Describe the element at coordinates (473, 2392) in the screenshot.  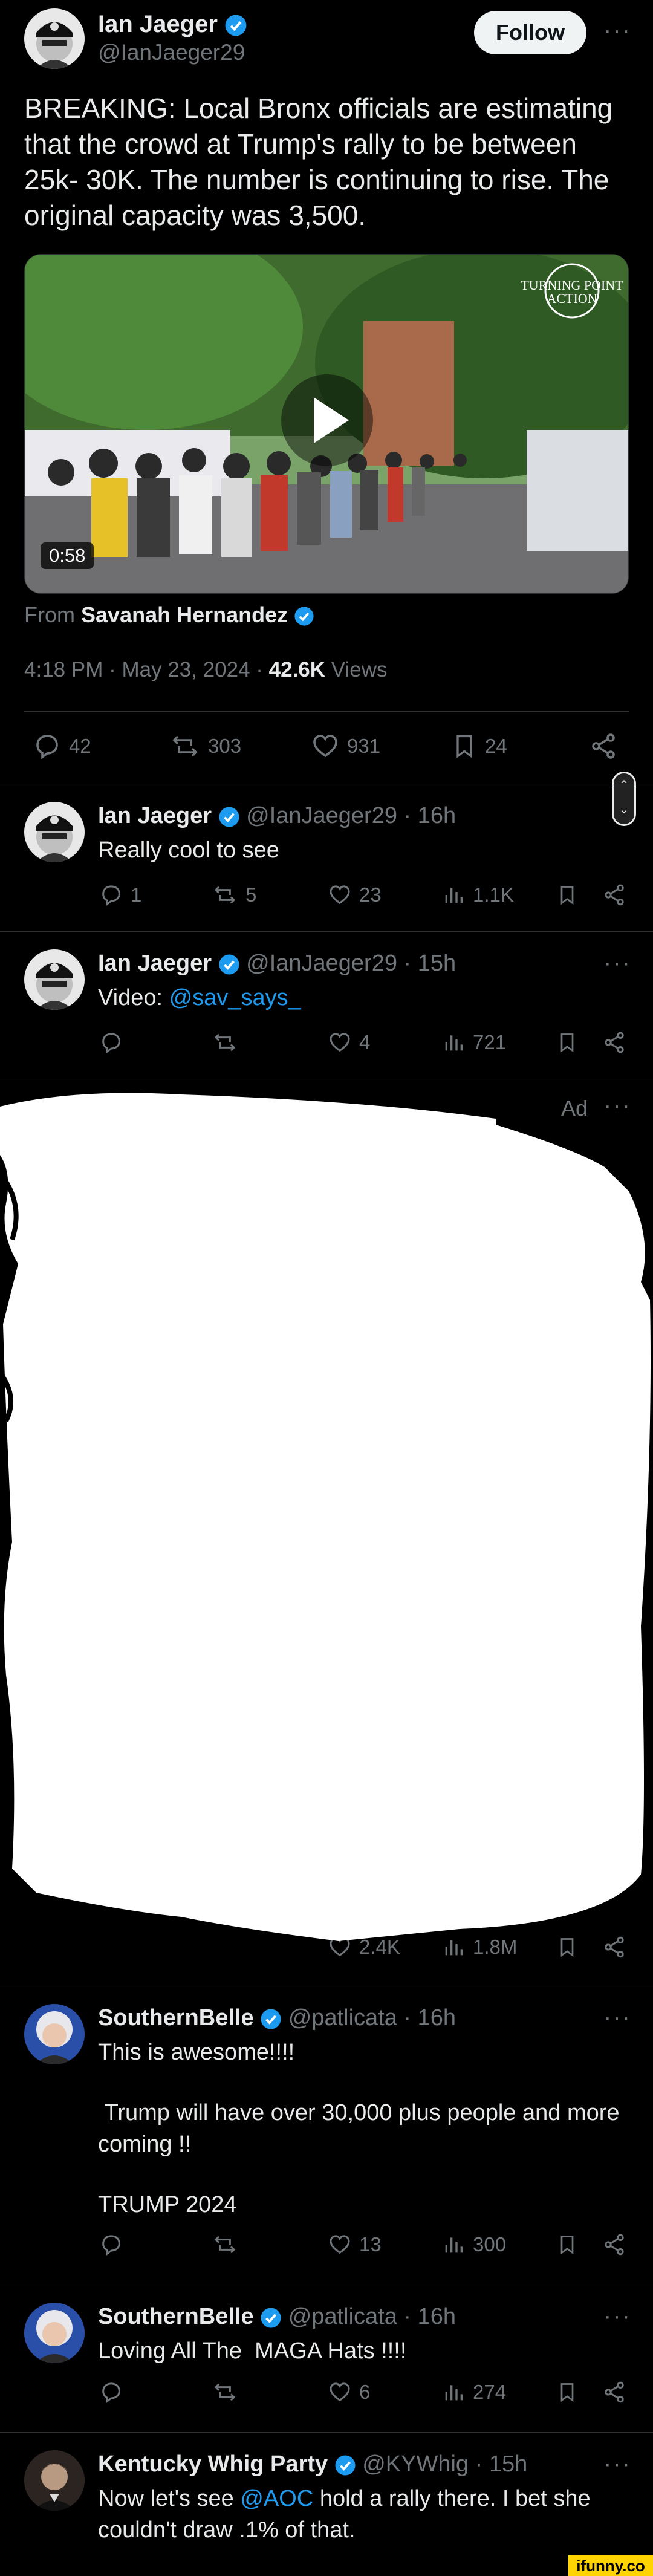
I see `views-button: 274` at that location.